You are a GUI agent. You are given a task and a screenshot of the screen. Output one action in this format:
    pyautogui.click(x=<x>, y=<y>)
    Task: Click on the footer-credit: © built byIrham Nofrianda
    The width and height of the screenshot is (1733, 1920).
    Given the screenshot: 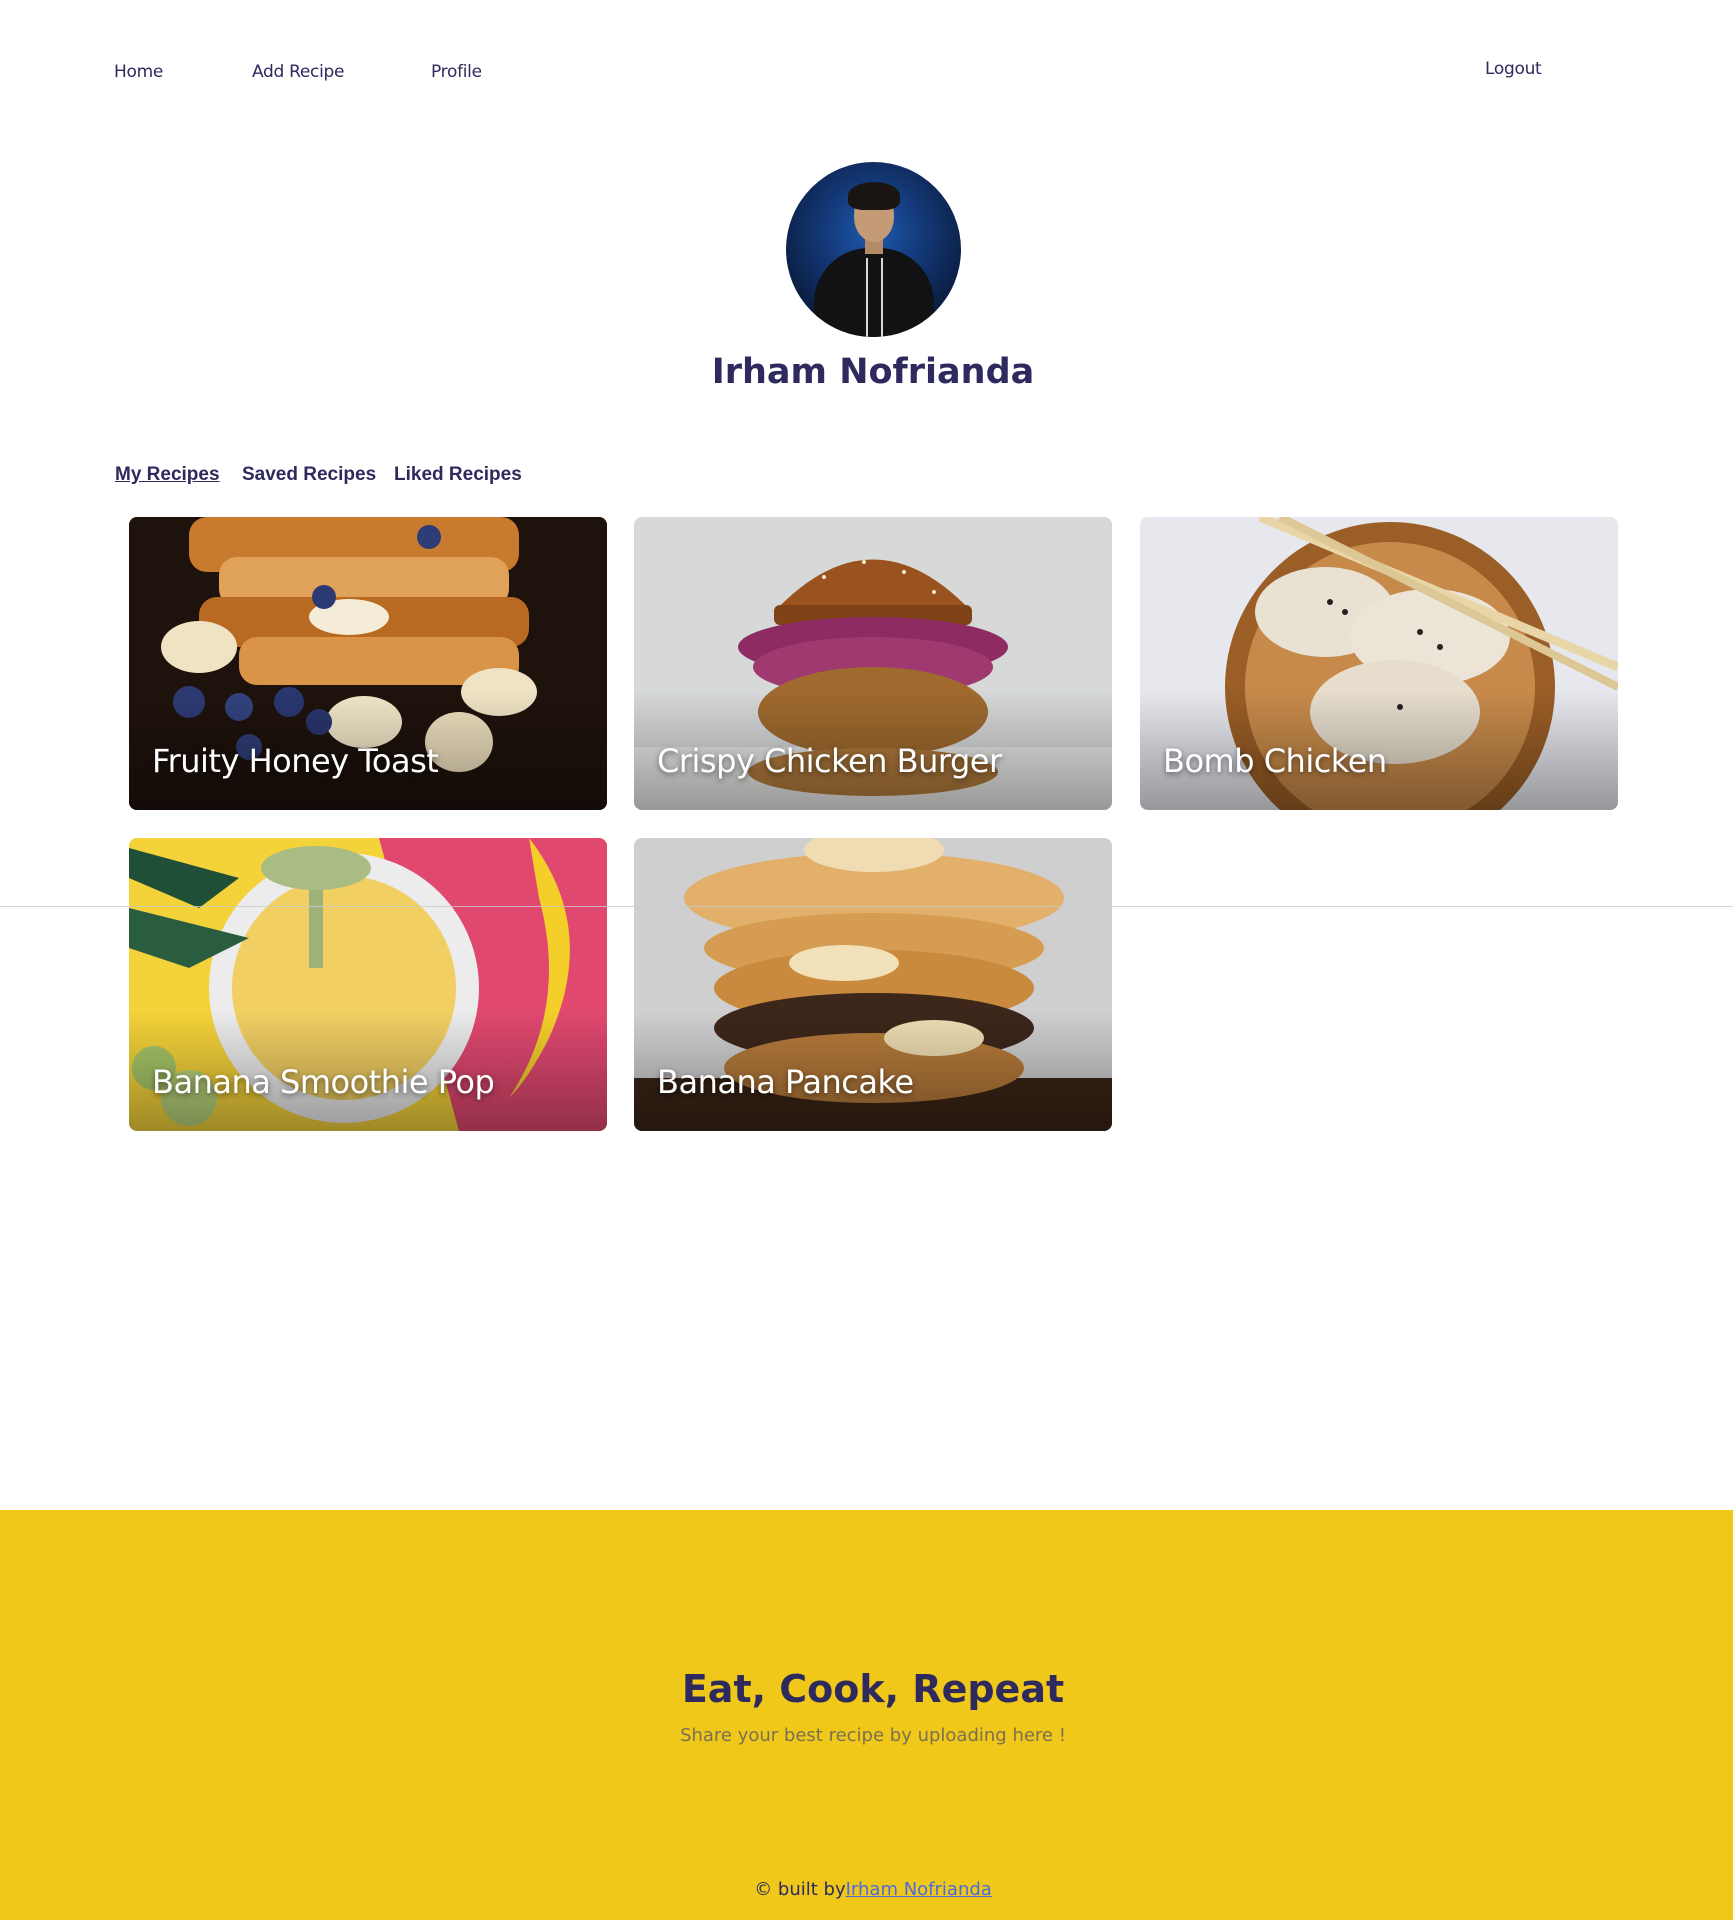 What is the action you would take?
    pyautogui.click(x=866, y=1889)
    